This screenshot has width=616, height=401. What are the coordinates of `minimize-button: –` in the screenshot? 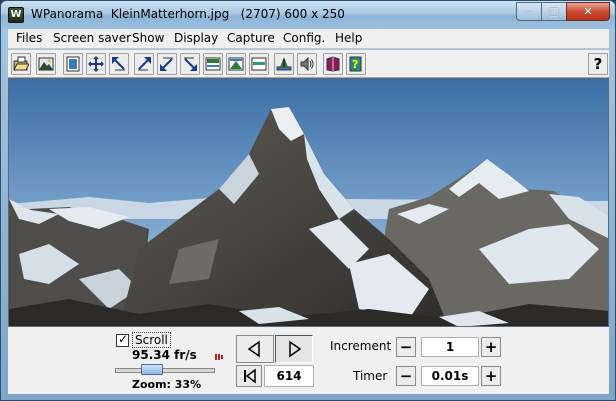 It's located at (529, 11).